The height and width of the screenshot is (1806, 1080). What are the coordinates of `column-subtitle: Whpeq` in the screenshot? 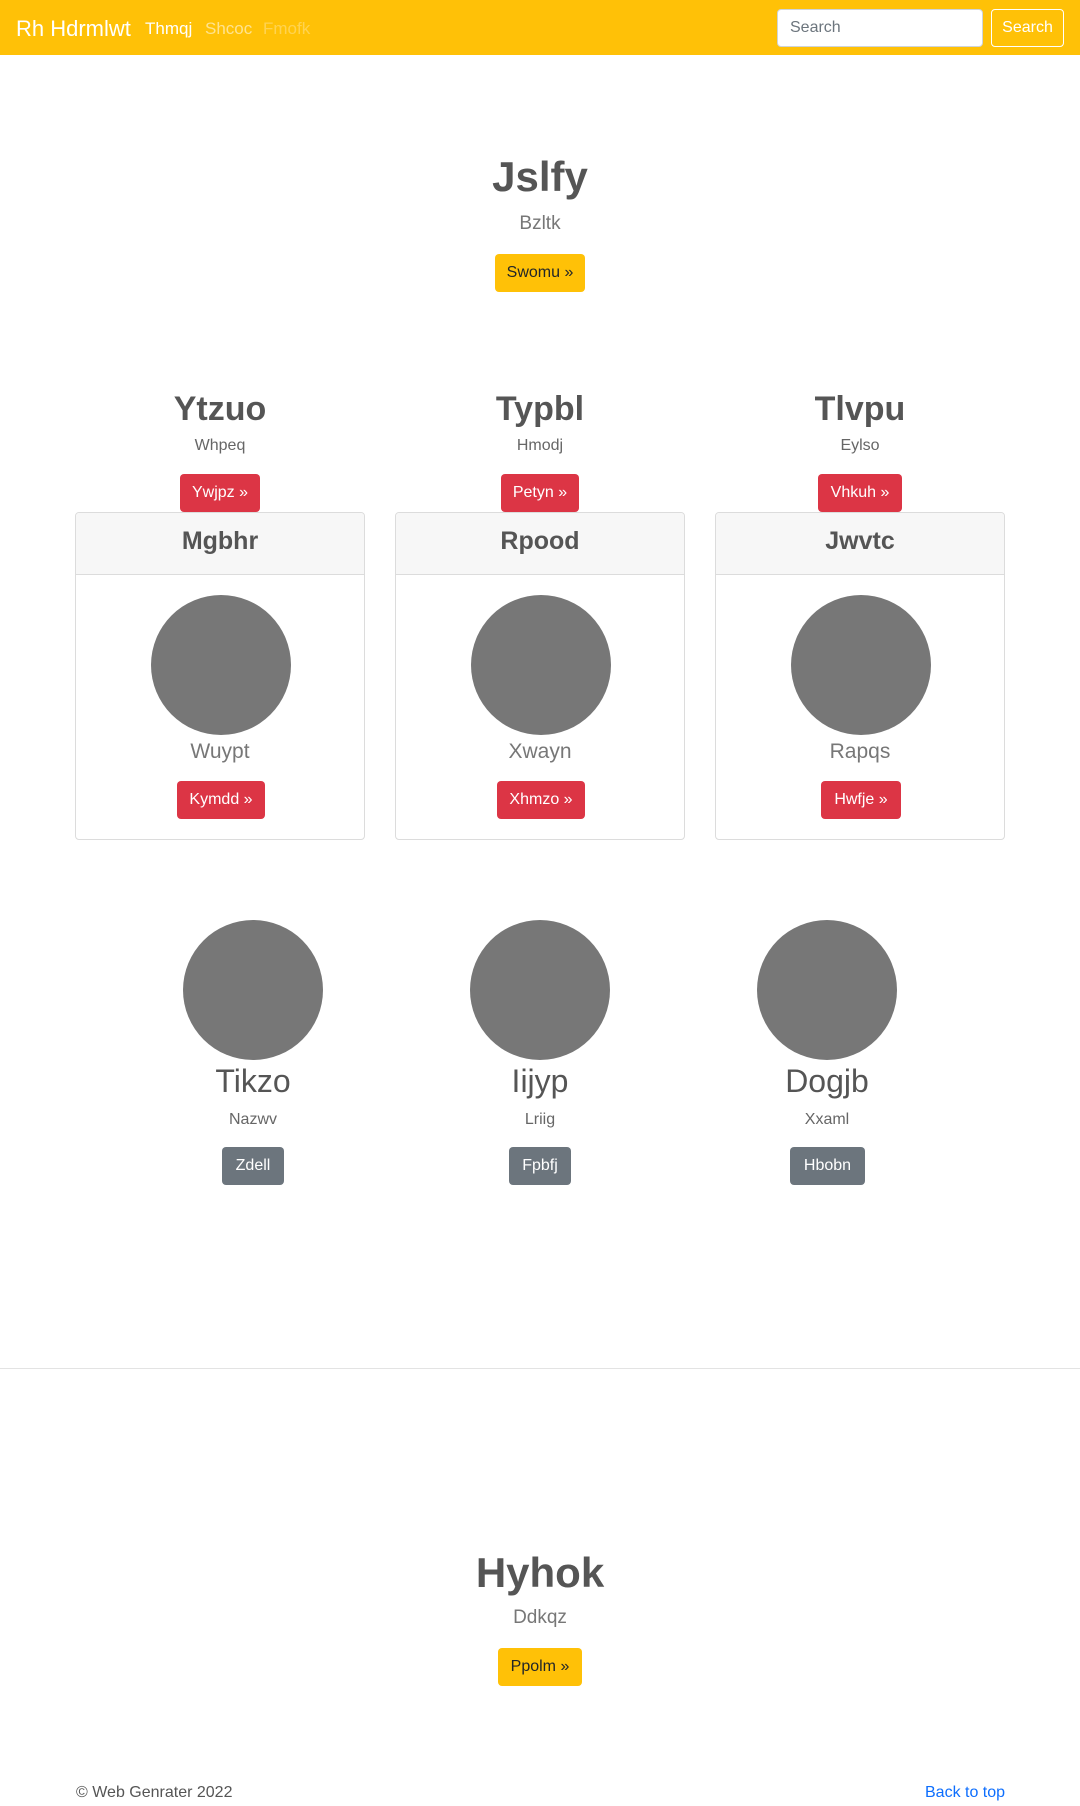 It's located at (220, 445).